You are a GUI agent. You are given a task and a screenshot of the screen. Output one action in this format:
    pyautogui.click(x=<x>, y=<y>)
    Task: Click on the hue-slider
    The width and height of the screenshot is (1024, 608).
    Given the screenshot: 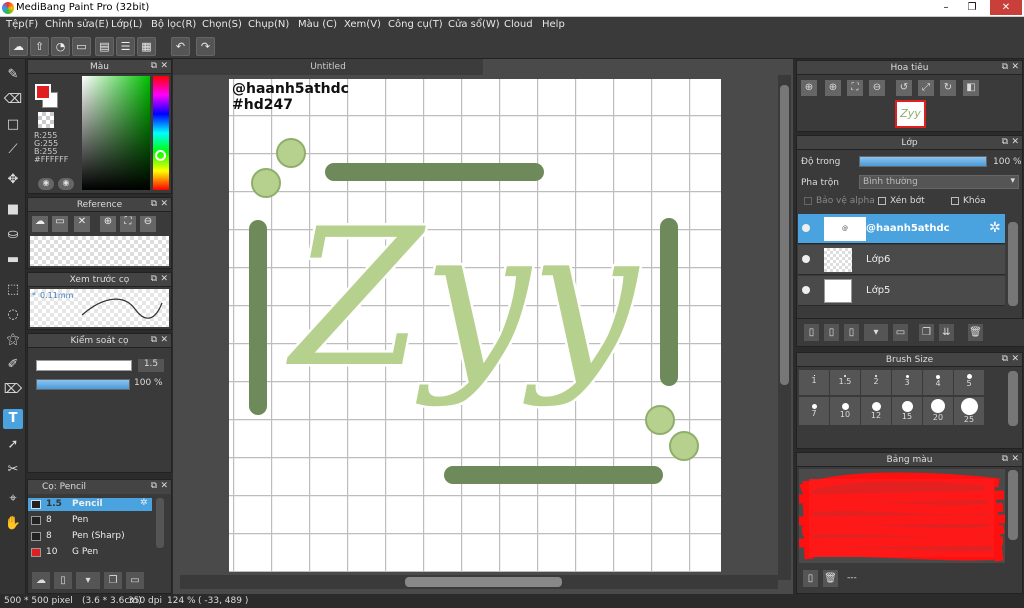 What is the action you would take?
    pyautogui.click(x=161, y=133)
    